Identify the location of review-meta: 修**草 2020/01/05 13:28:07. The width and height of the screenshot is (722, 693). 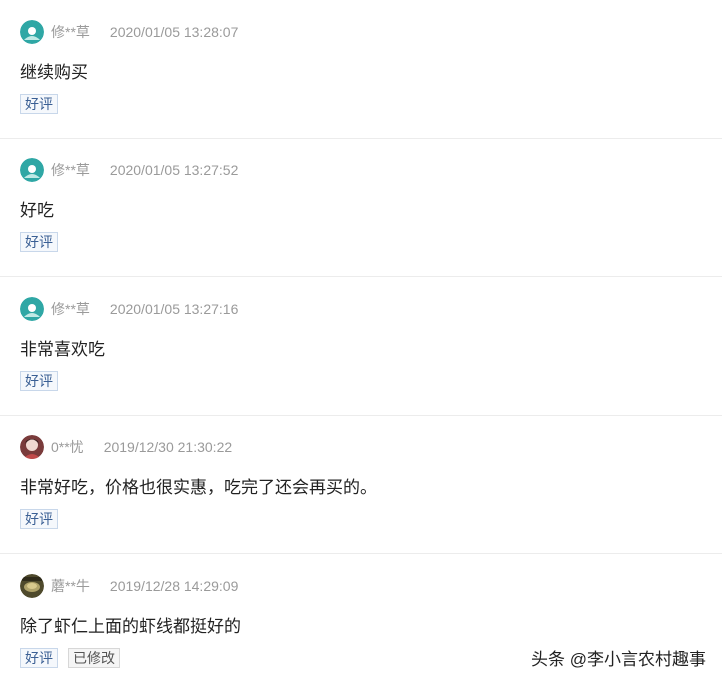
(129, 32).